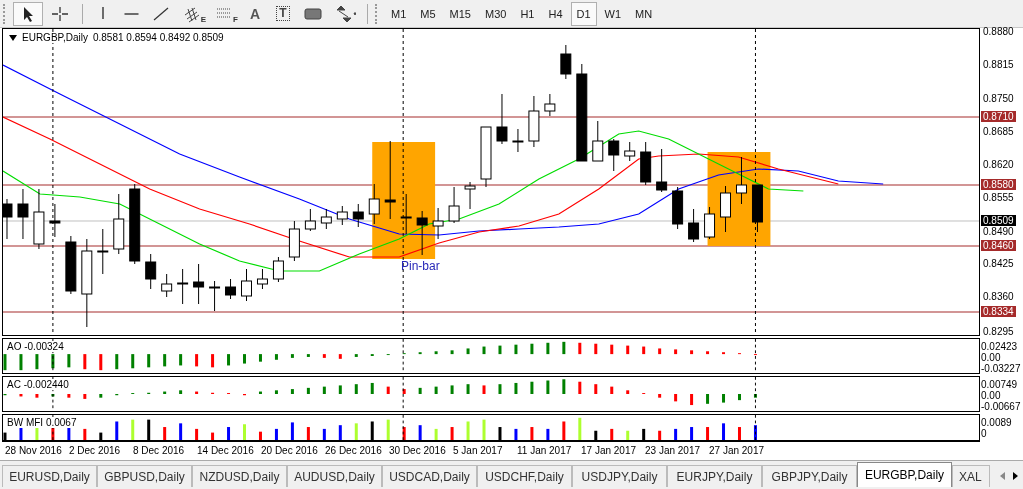  I want to click on crosshair-icon, so click(60, 13).